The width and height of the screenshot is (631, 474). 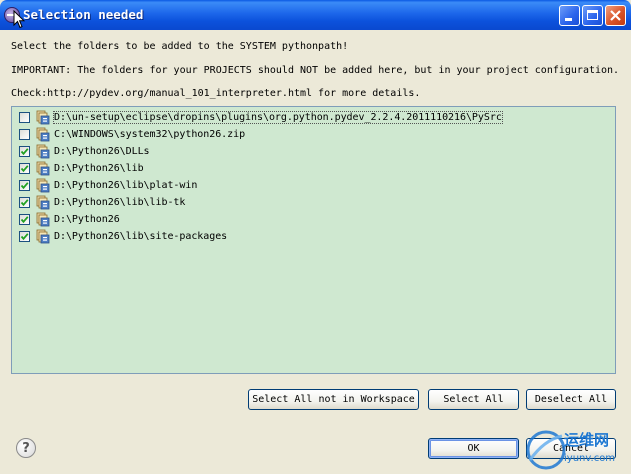 I want to click on close-button, so click(x=615, y=15).